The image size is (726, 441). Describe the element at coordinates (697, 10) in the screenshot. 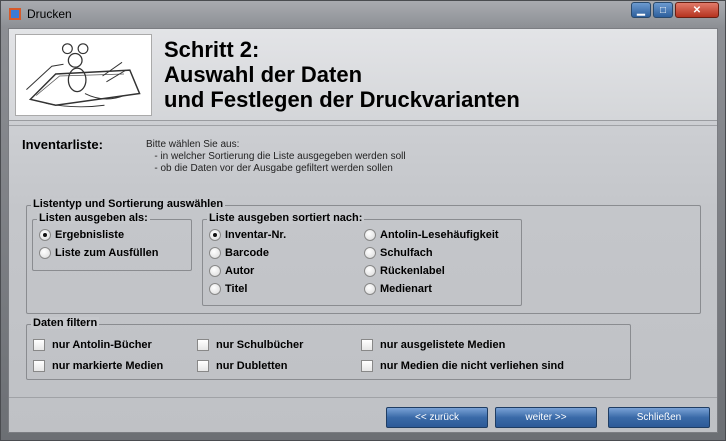

I see `close-icon: ✕` at that location.